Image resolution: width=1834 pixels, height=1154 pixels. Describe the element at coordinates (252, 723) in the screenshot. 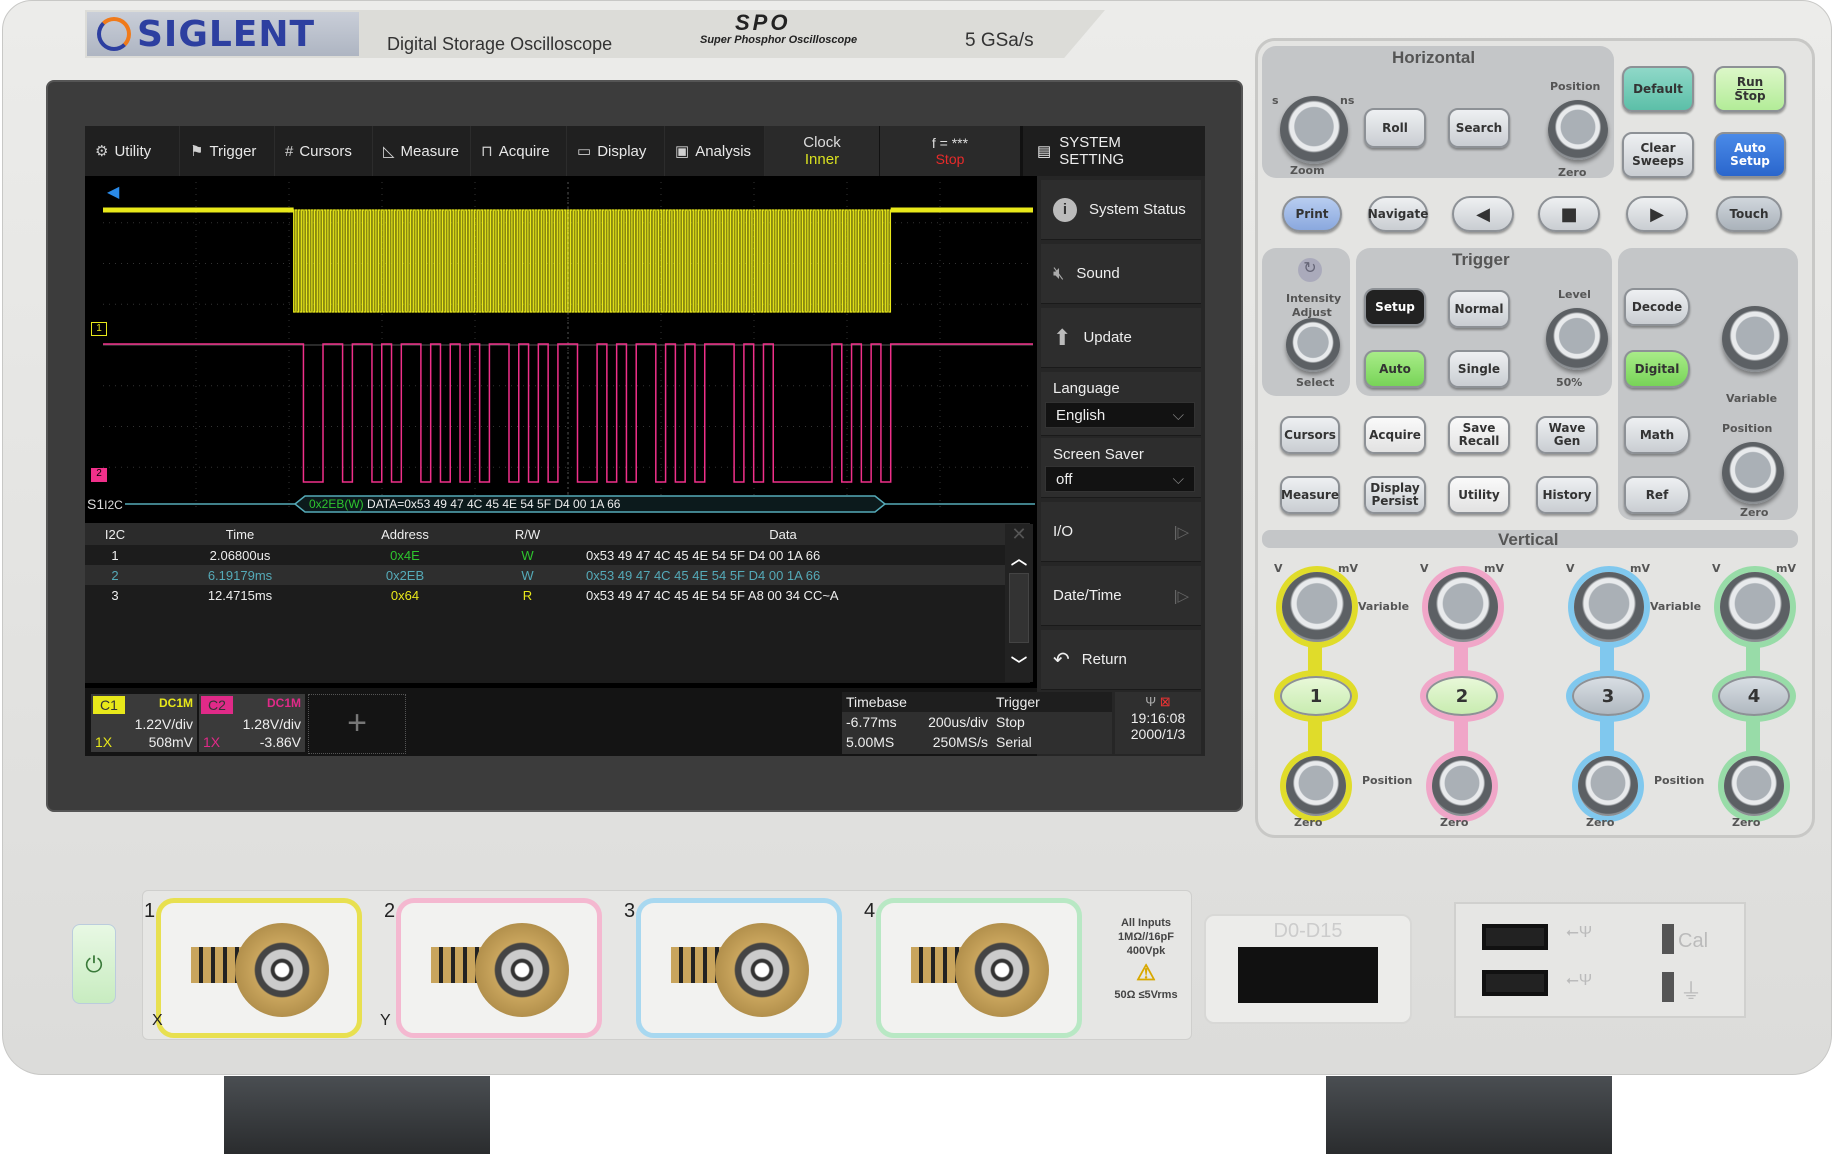

I see `ch2-info: C2 DC1M 1.28V/div 1X -3.86V` at that location.